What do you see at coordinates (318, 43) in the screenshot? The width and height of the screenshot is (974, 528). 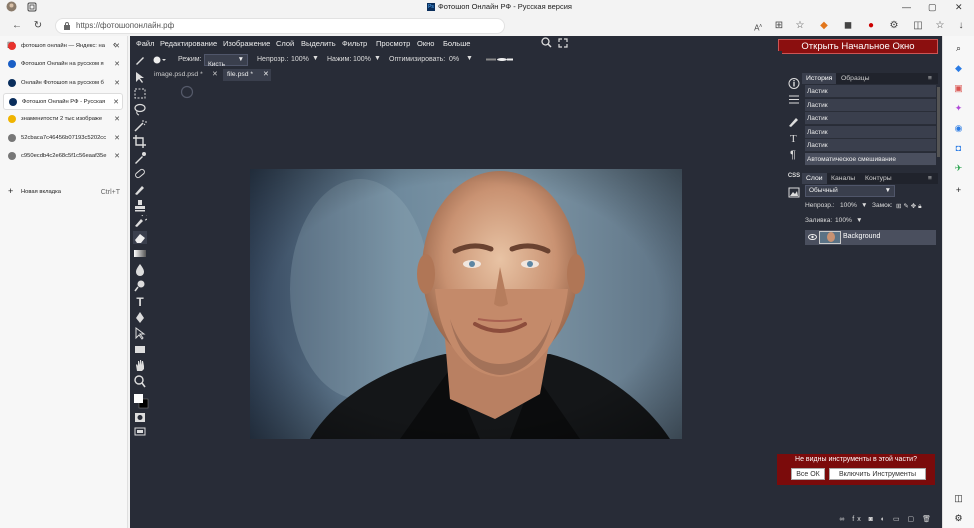 I see `menu-select: Выделить` at bounding box center [318, 43].